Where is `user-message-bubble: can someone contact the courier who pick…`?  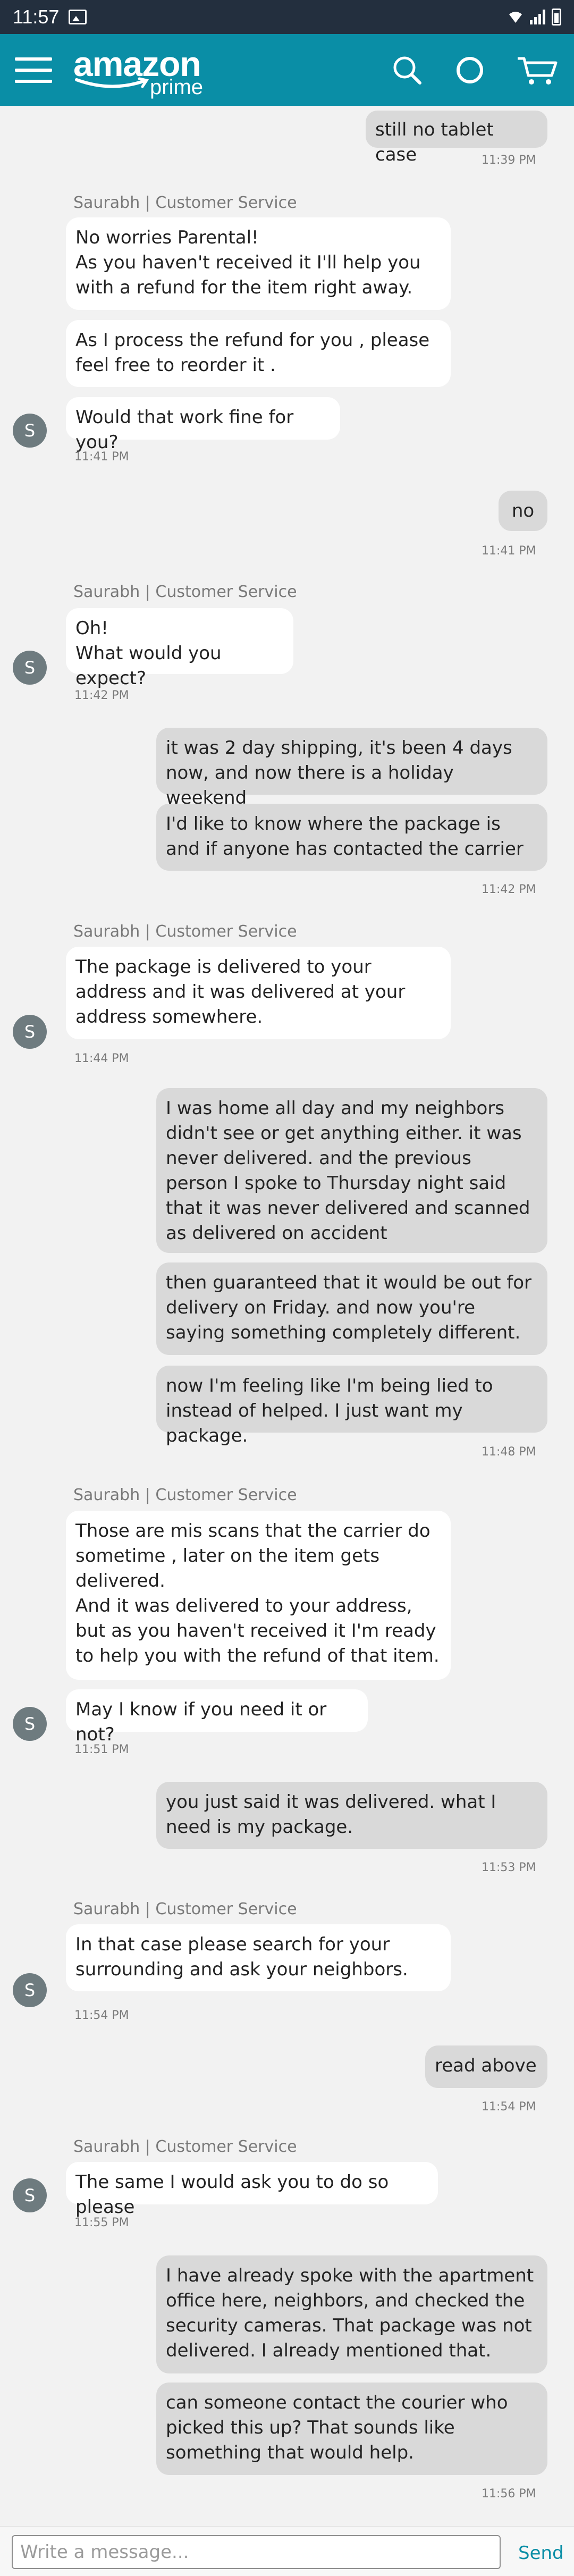
user-message-bubble: can someone contact the courier who pick… is located at coordinates (351, 2429).